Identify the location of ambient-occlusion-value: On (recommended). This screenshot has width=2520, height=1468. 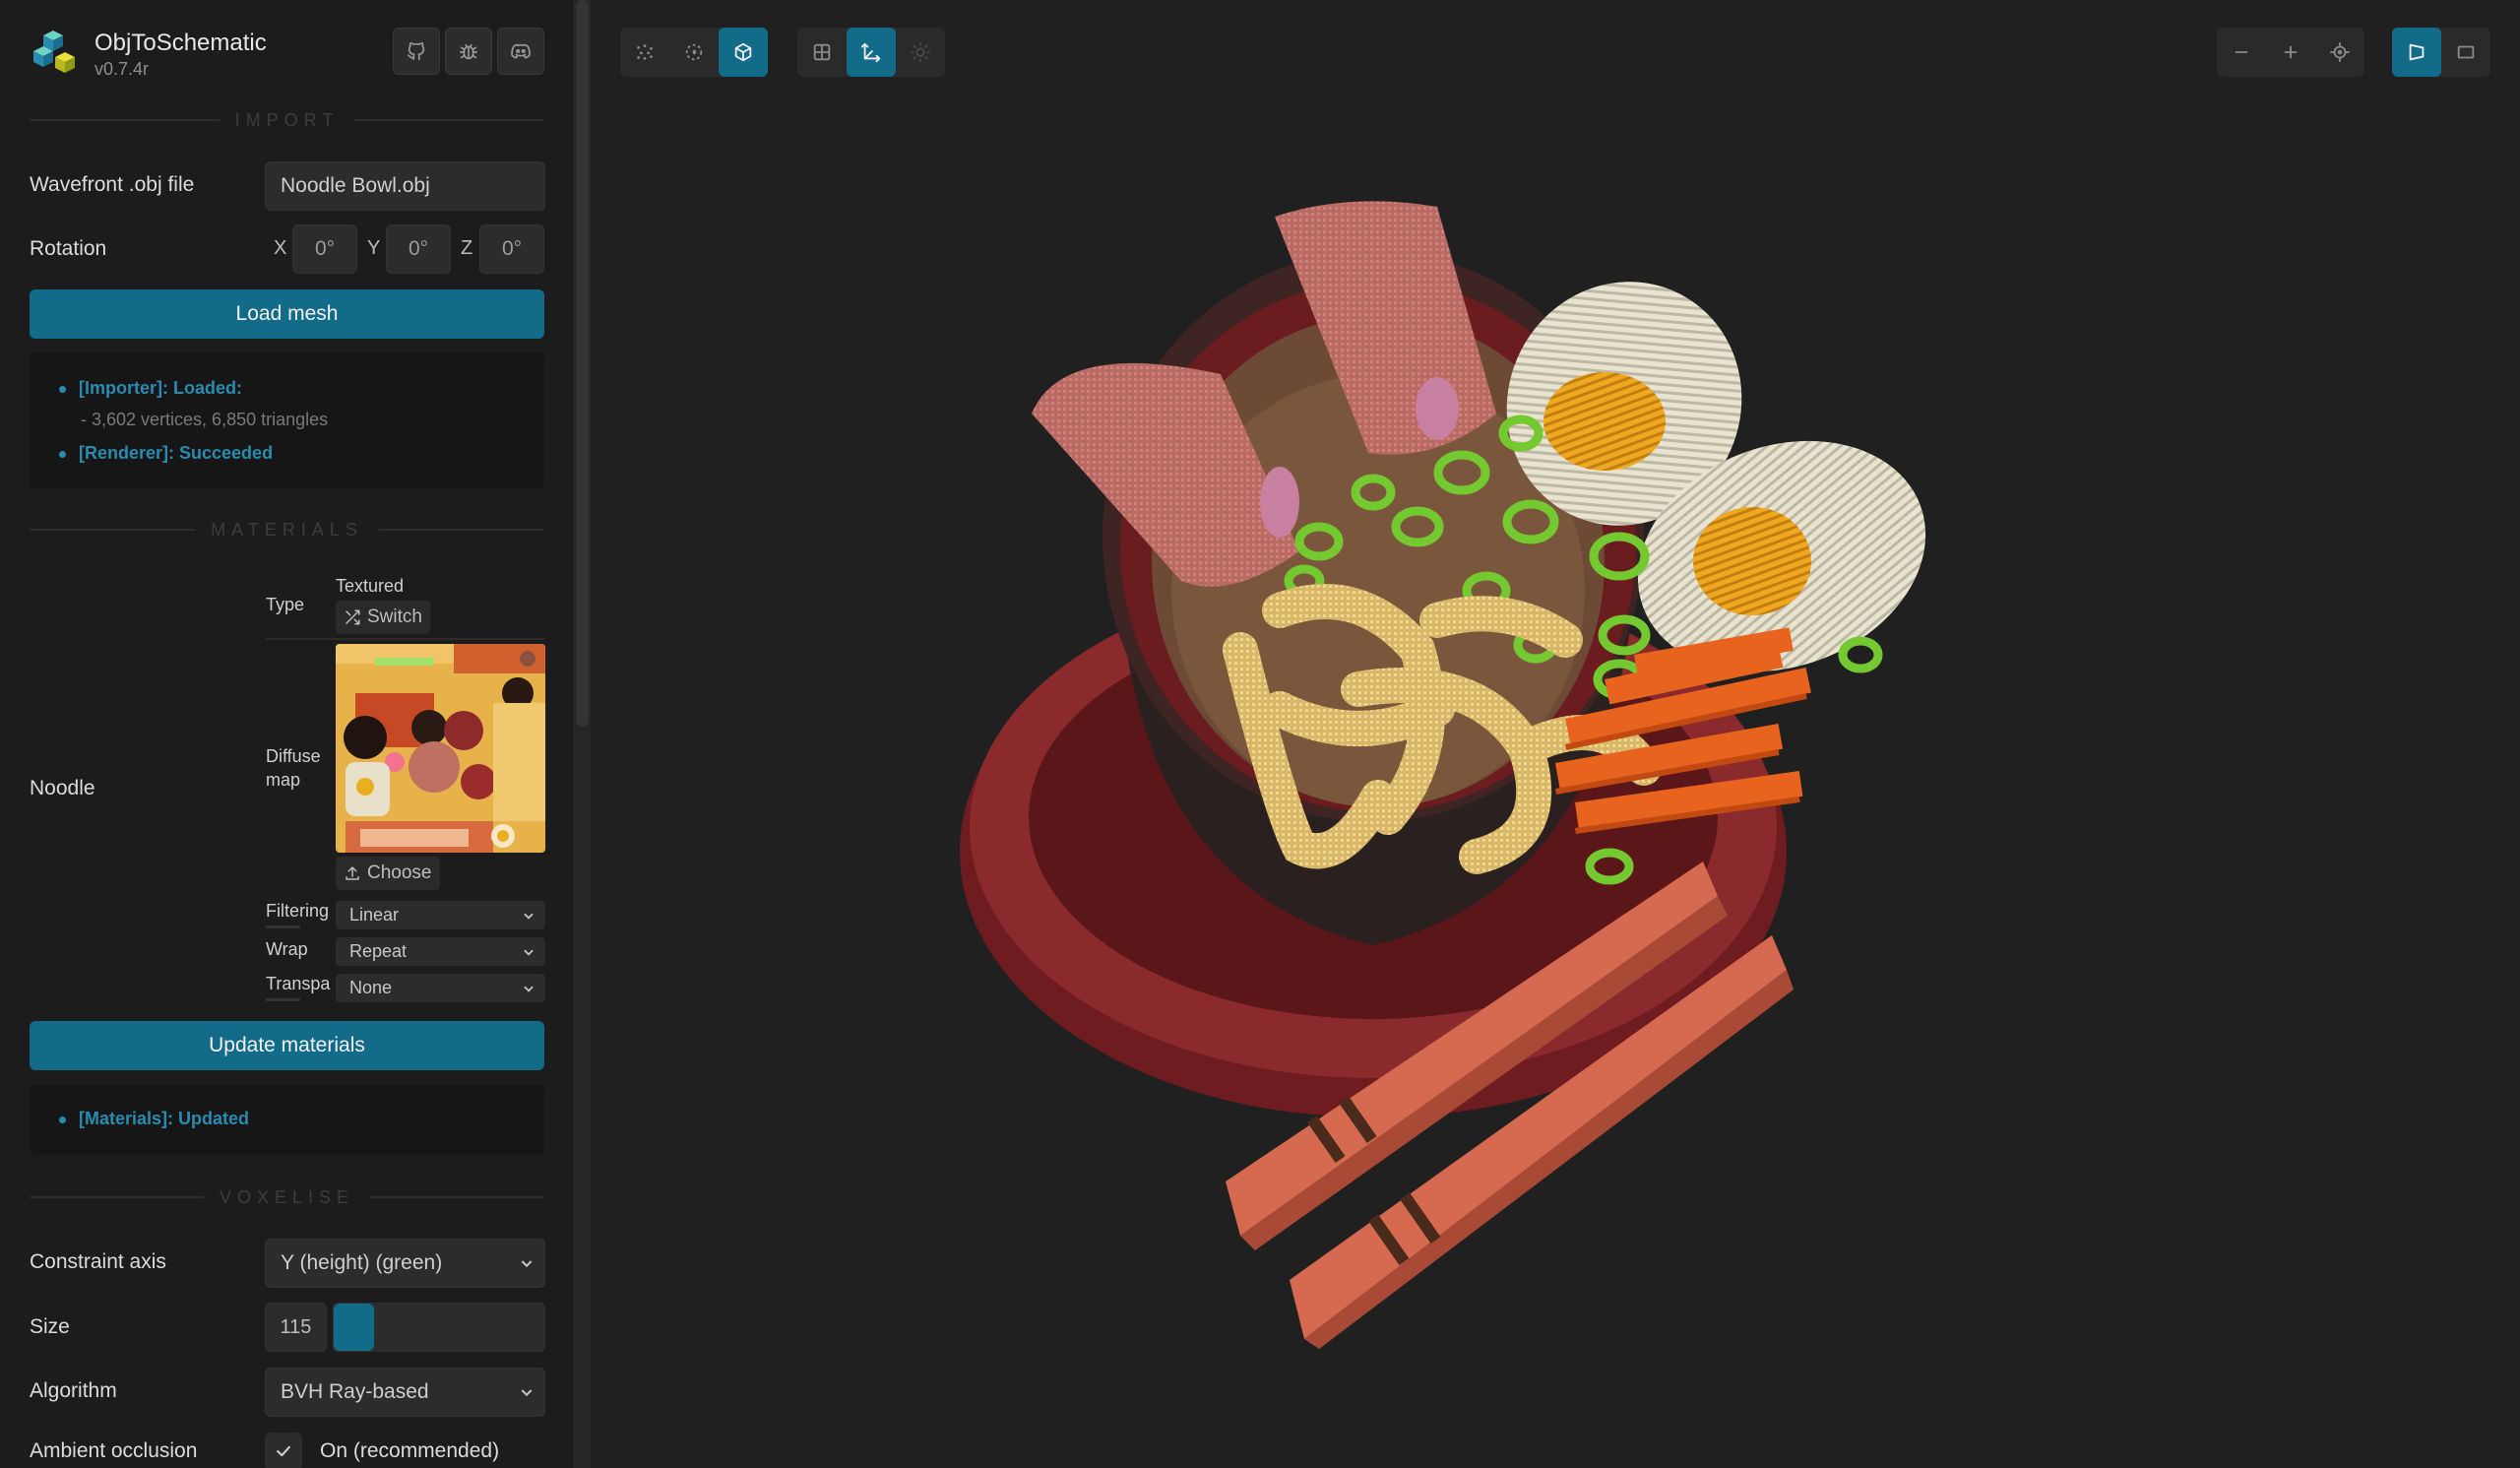
(410, 1451).